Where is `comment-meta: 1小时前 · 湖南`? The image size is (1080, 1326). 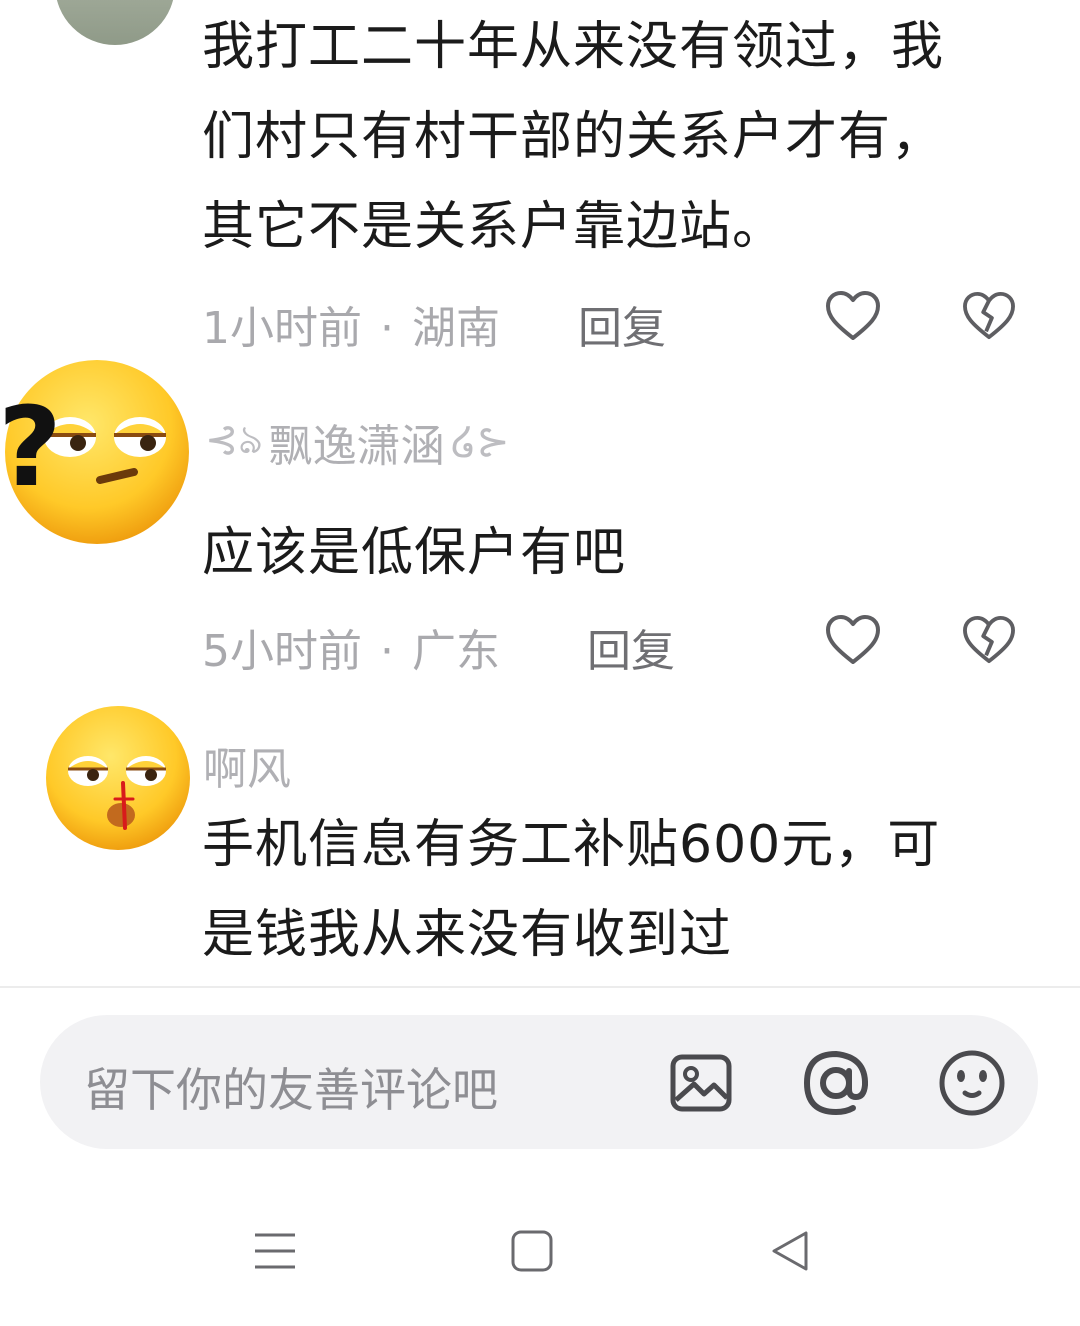
comment-meta: 1小时前 · 湖南 is located at coordinates (351, 328).